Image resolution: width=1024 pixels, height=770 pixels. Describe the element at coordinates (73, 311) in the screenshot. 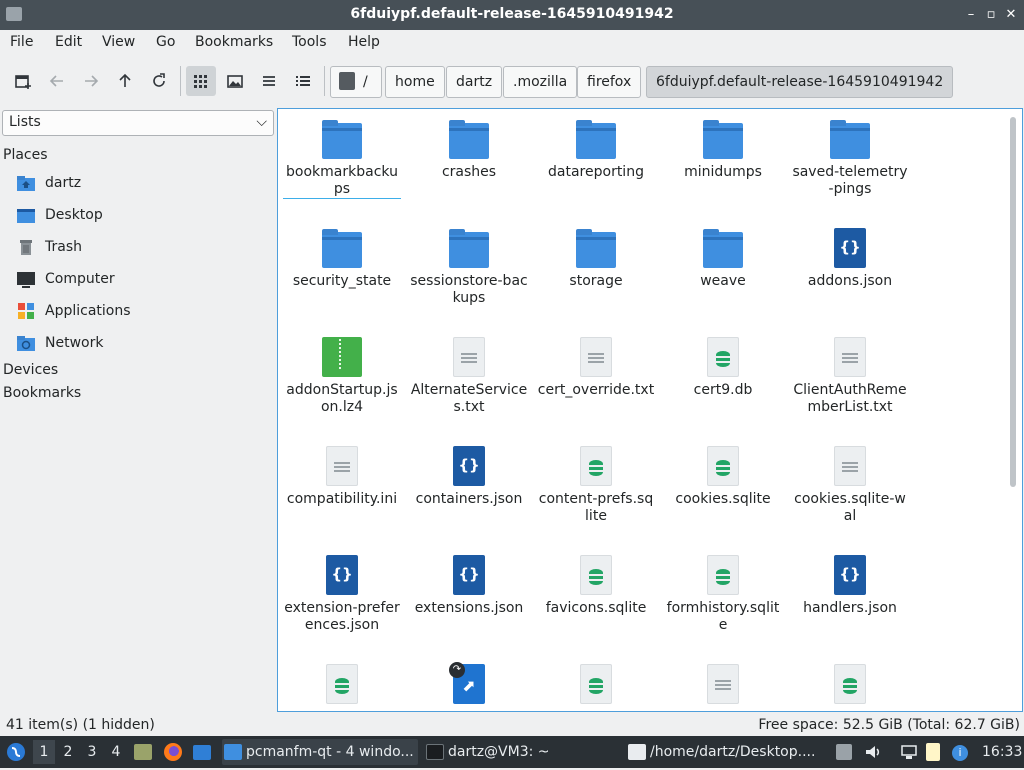

I see `place-applications: Applications` at that location.